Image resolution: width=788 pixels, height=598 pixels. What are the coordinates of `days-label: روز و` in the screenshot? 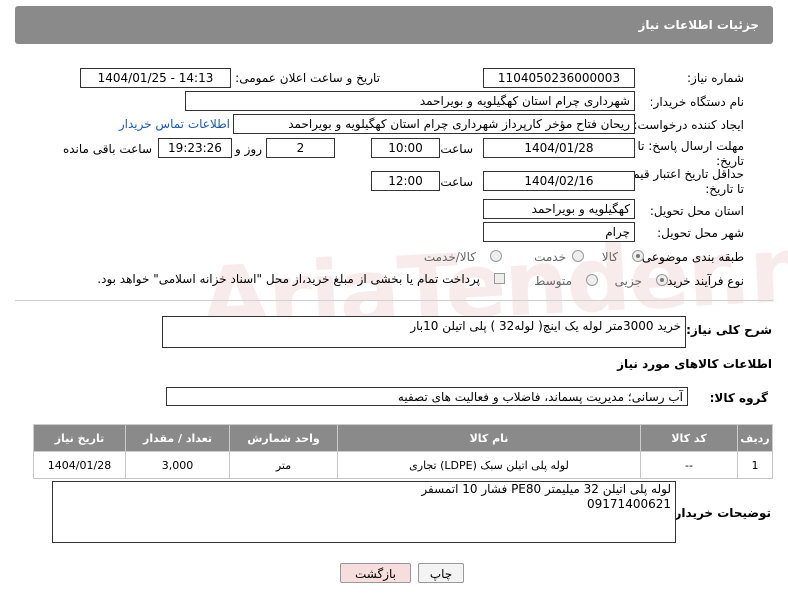 It's located at (248, 149).